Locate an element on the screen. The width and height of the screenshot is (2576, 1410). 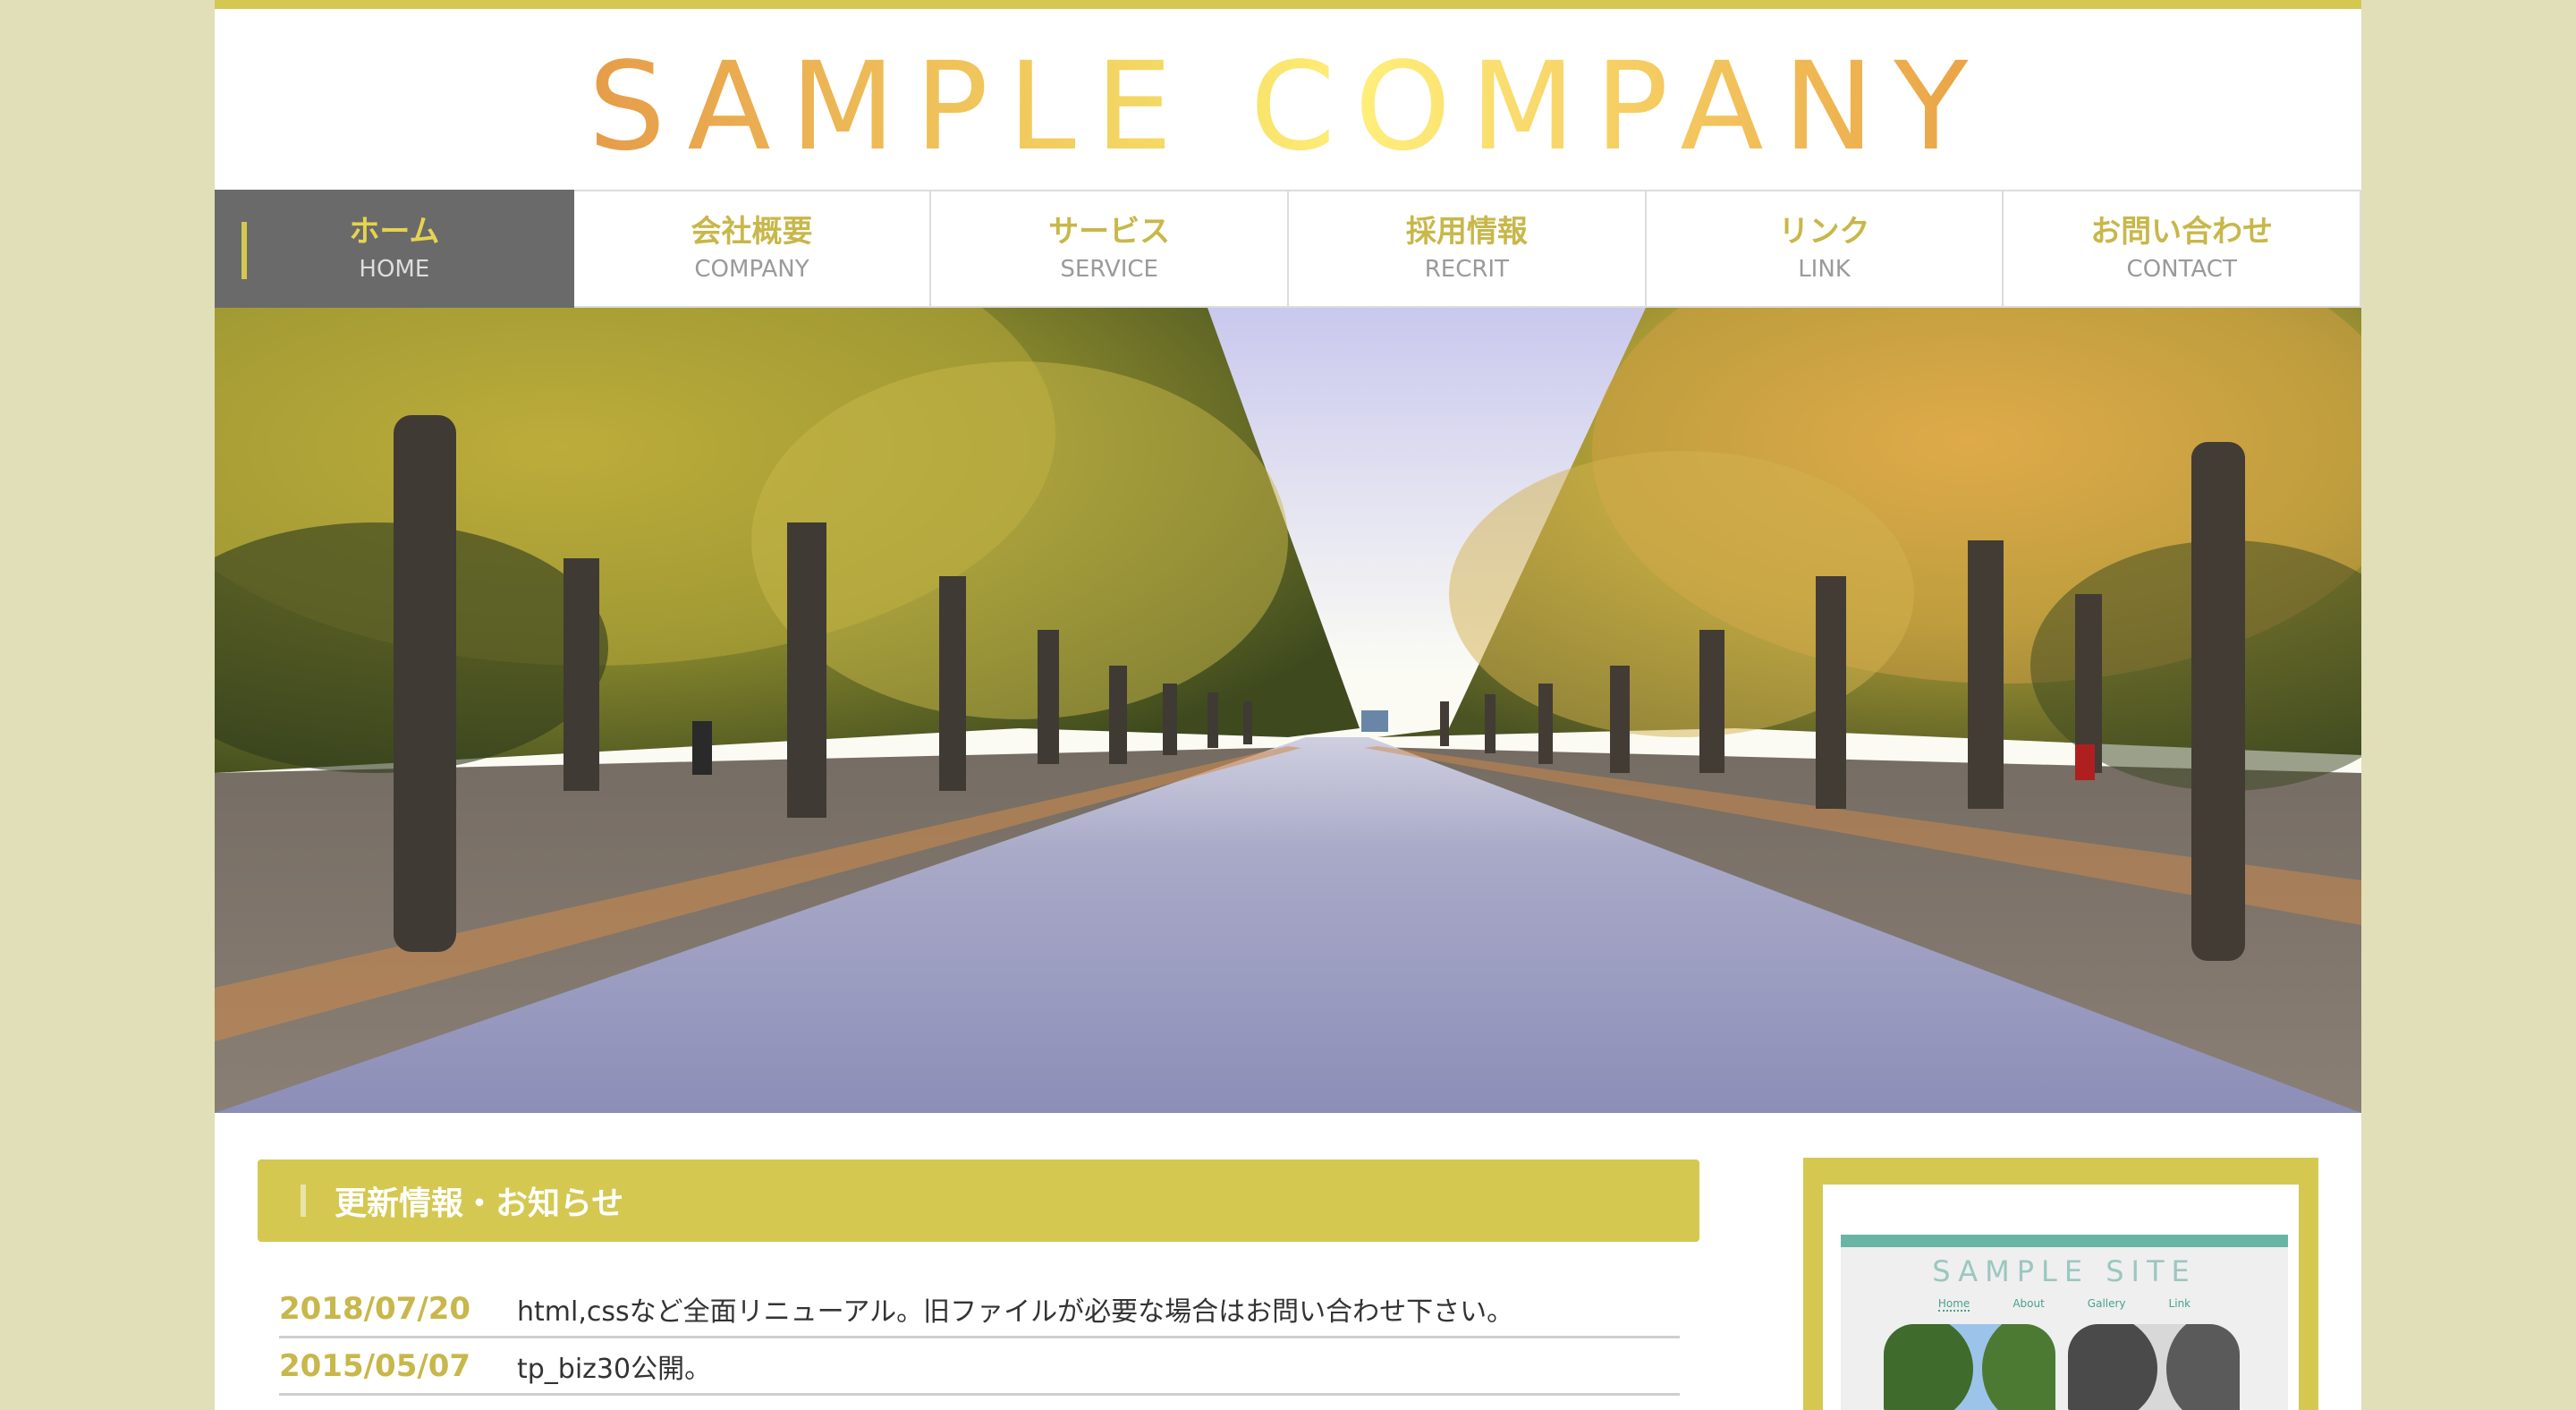
thumbnail-photo-mono is located at coordinates (2154, 1367).